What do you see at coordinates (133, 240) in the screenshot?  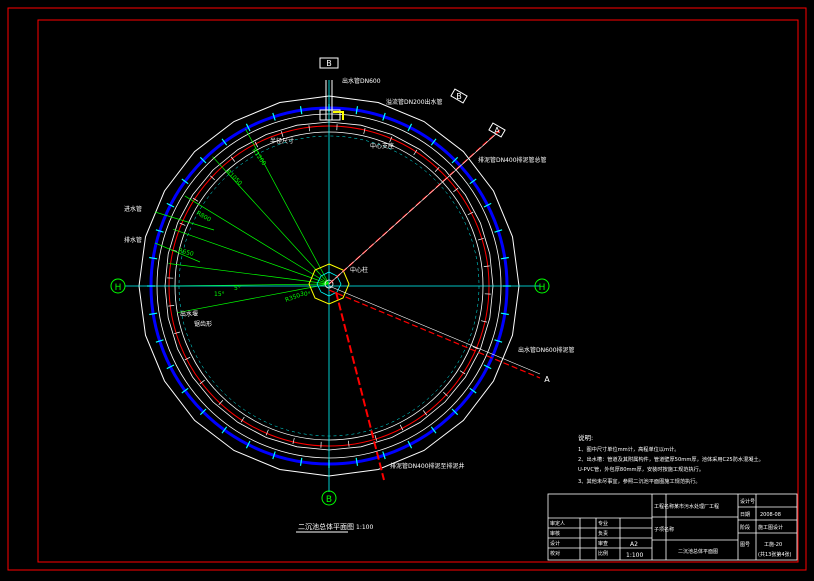 I see `label-pipe-left2: 排水管` at bounding box center [133, 240].